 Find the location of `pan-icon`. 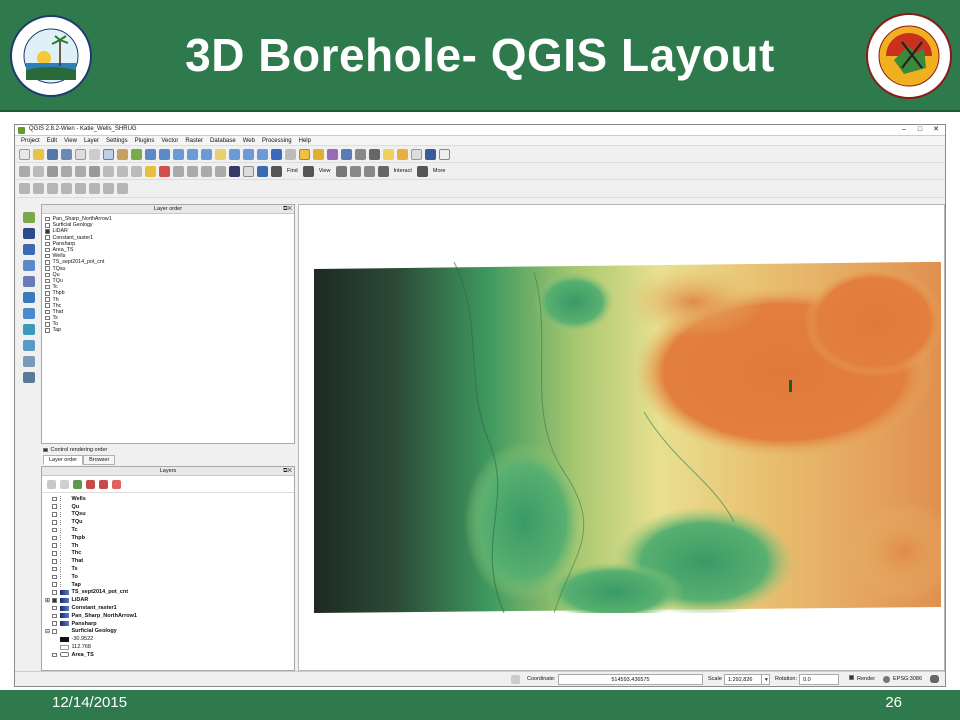

pan-icon is located at coordinates (108, 154).